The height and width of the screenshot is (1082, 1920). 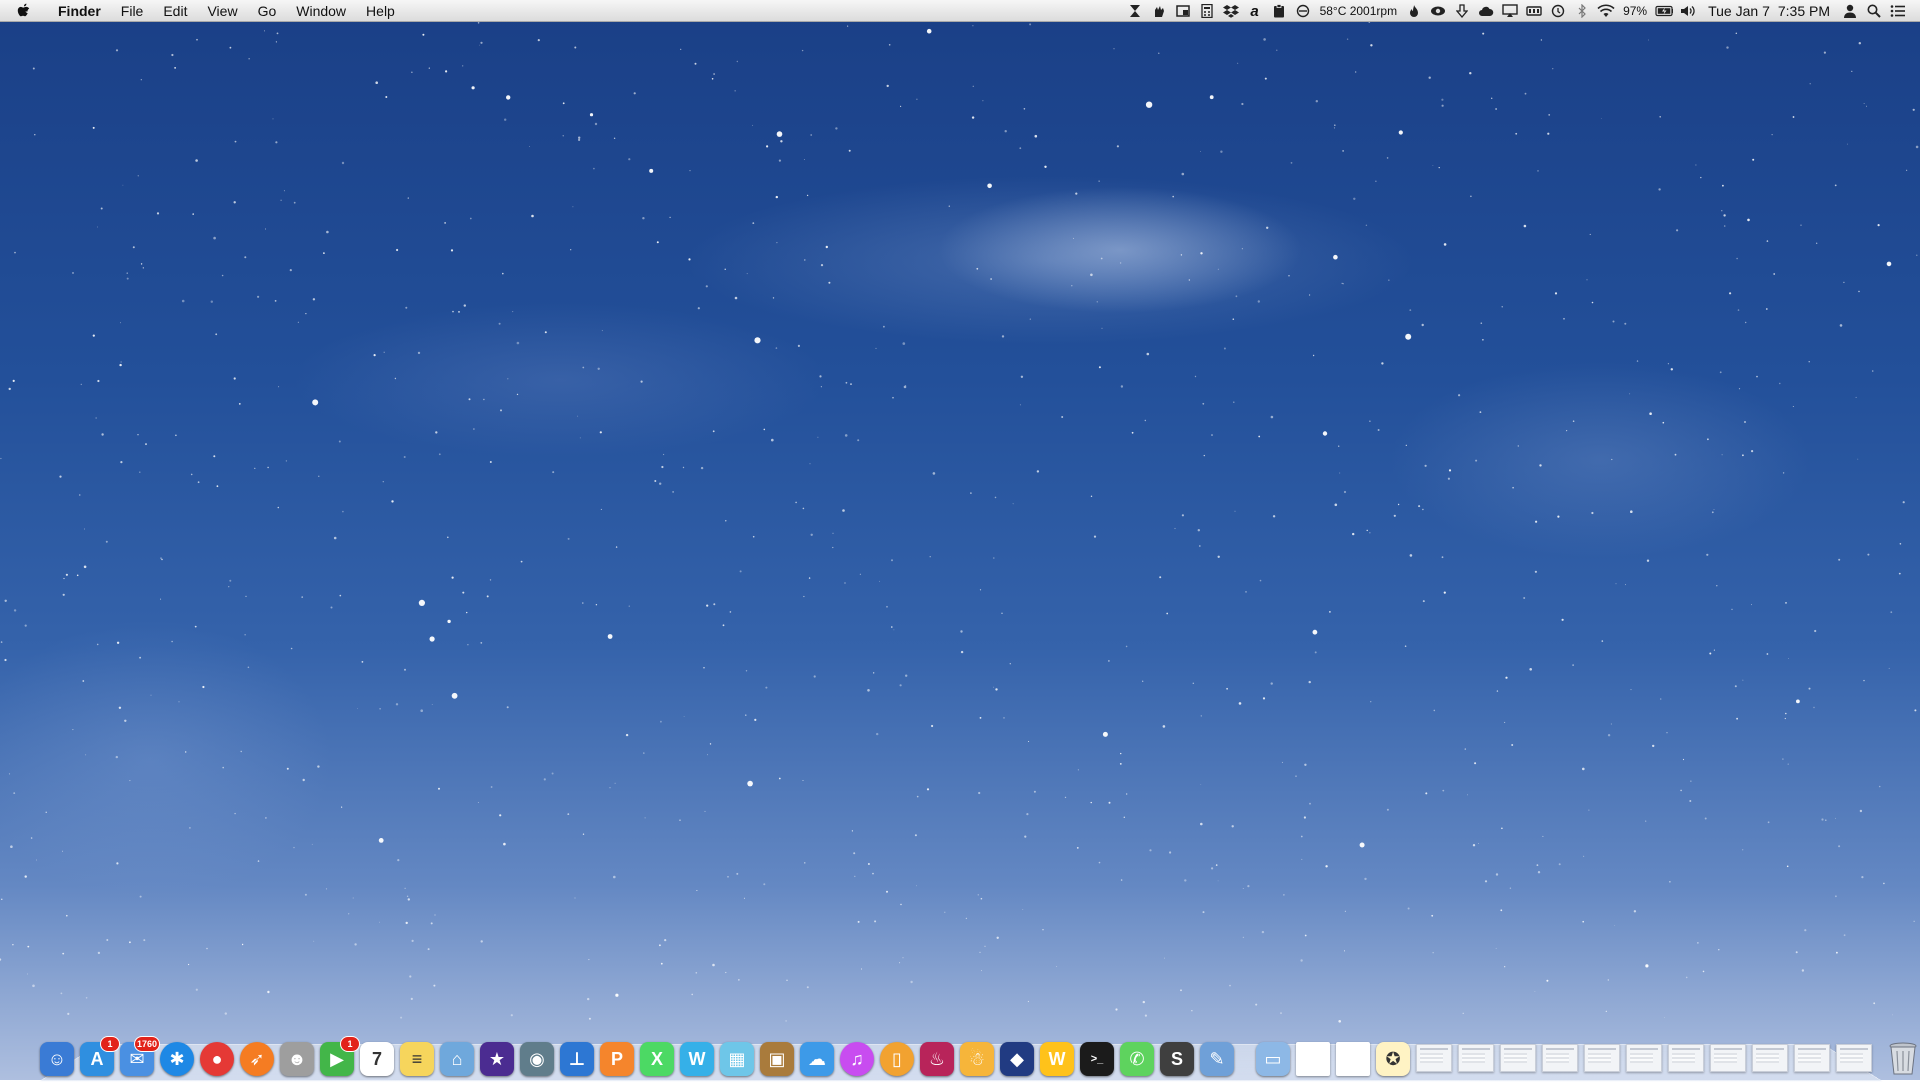 I want to click on word-icon: W, so click(x=697, y=1058).